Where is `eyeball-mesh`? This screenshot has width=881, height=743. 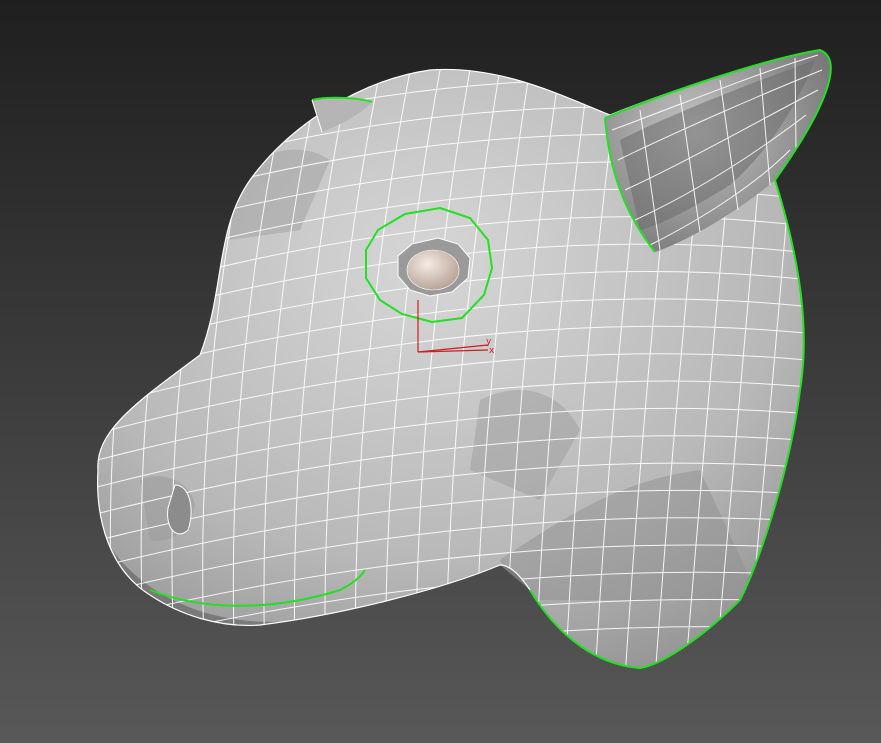 eyeball-mesh is located at coordinates (433, 270).